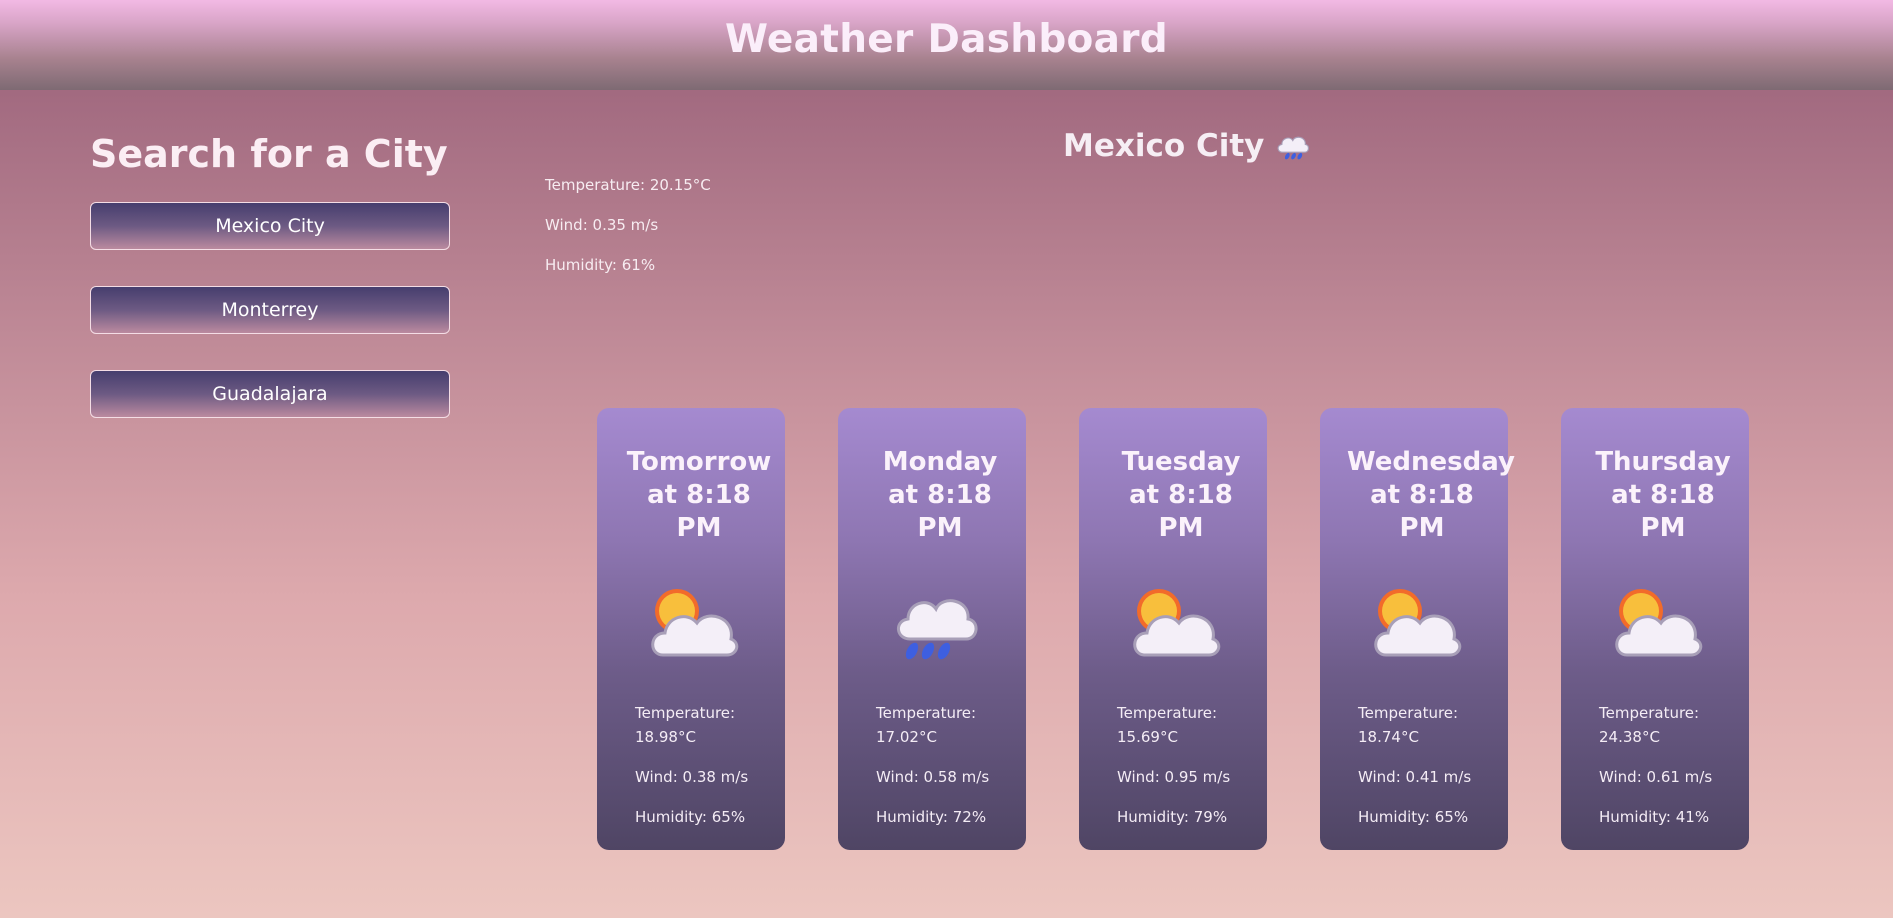  I want to click on forecast-wind: Wind: 0.58 m/s, so click(933, 777).